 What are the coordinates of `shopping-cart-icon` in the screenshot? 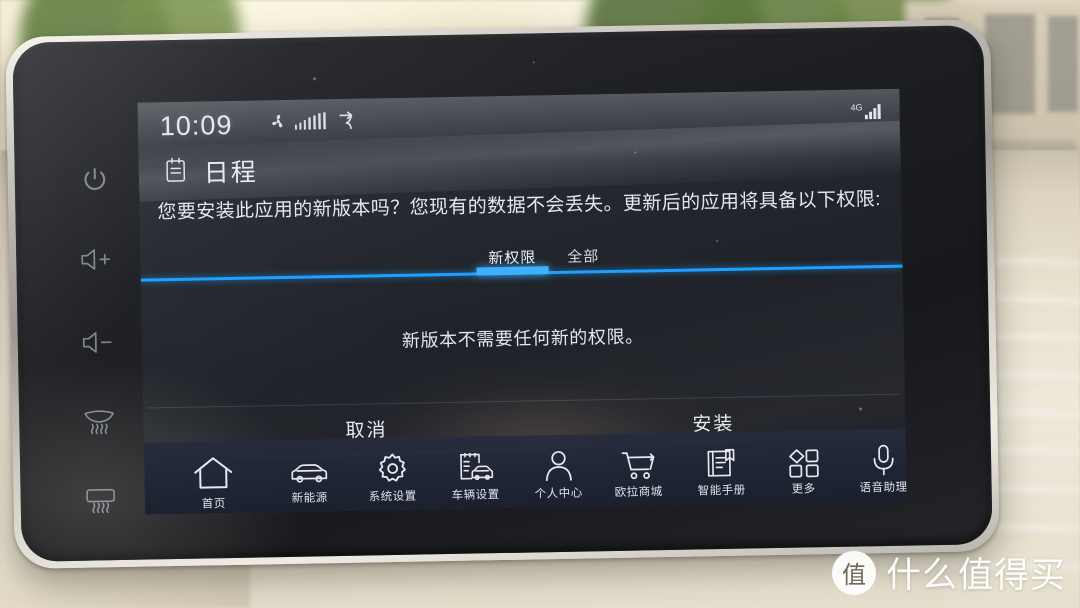 It's located at (638, 465).